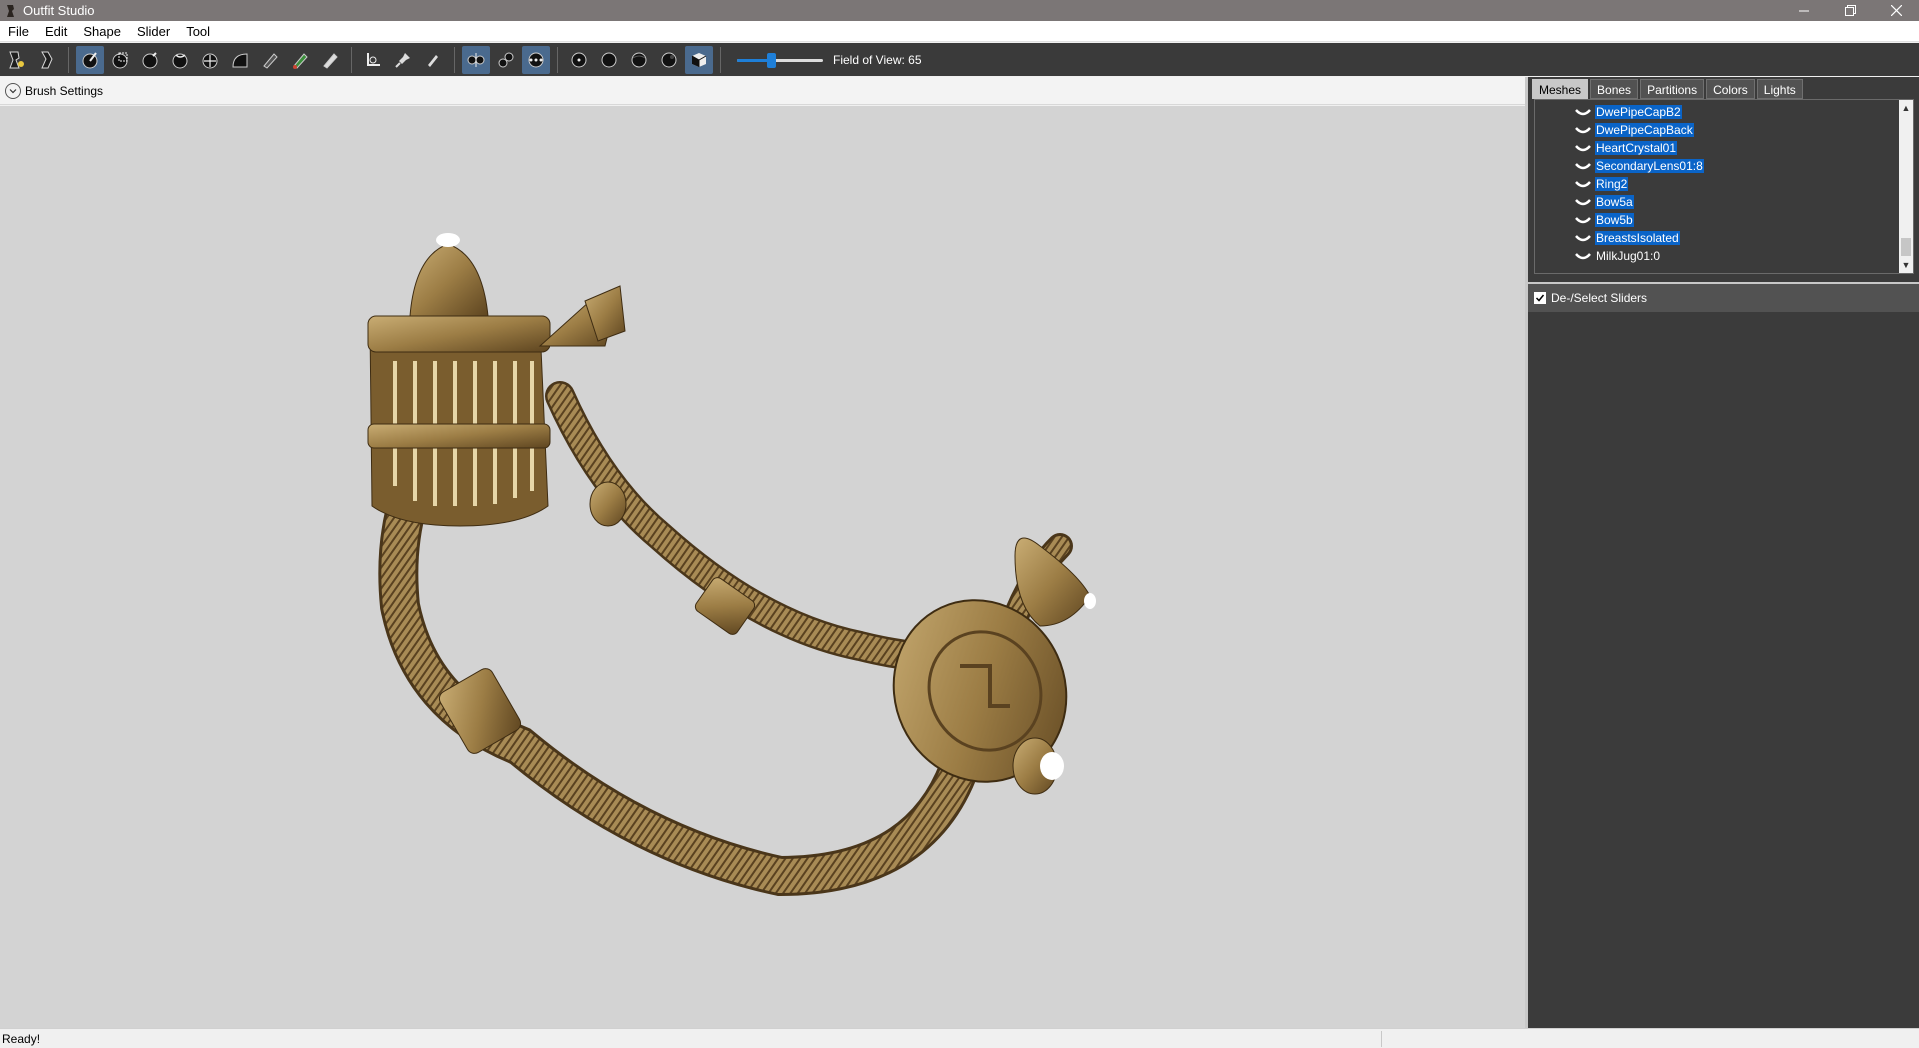  I want to click on fov-label: Field of View: 65, so click(877, 59).